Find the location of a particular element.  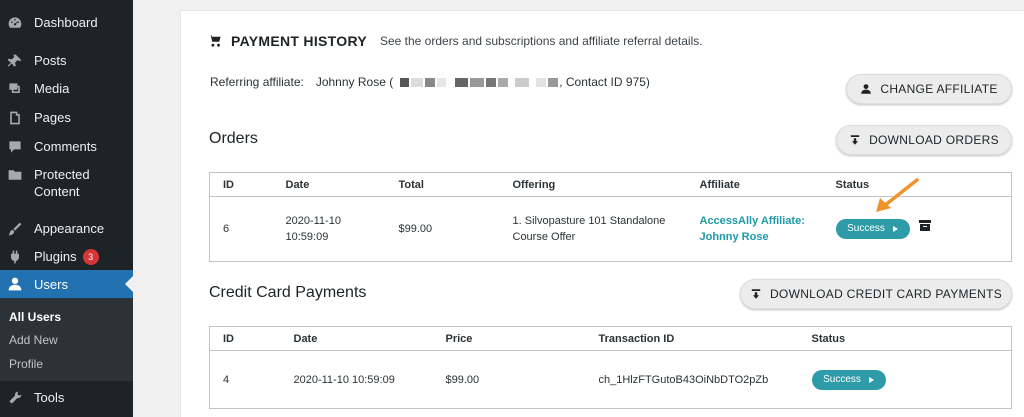

sidebar-item-users: Users is located at coordinates (66, 284).